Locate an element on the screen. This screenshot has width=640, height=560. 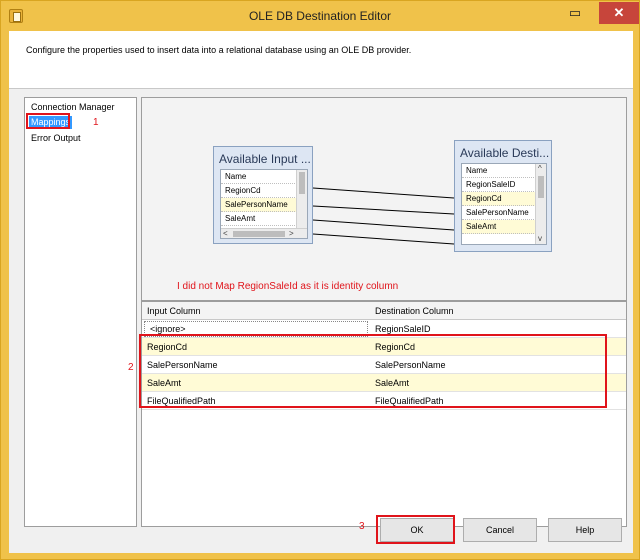
destination-row-header: Name is located at coordinates (504, 171).